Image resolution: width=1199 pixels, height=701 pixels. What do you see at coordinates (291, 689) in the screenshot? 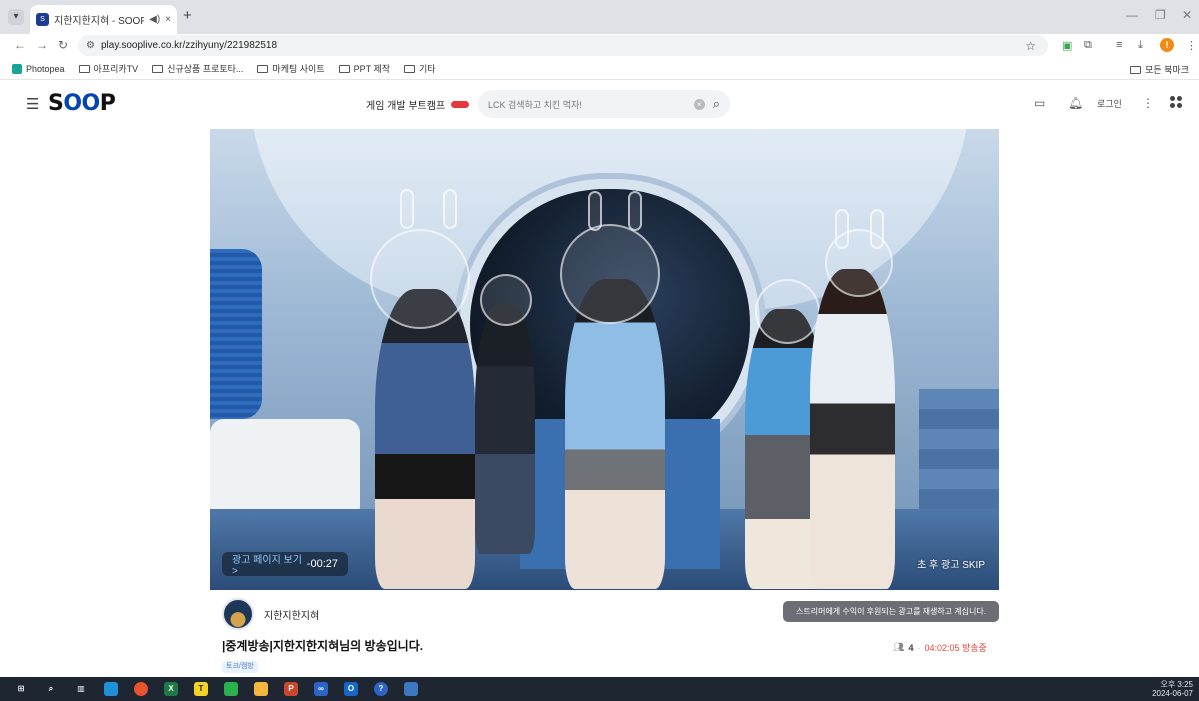
I see `powerpoint-icon: P` at bounding box center [291, 689].